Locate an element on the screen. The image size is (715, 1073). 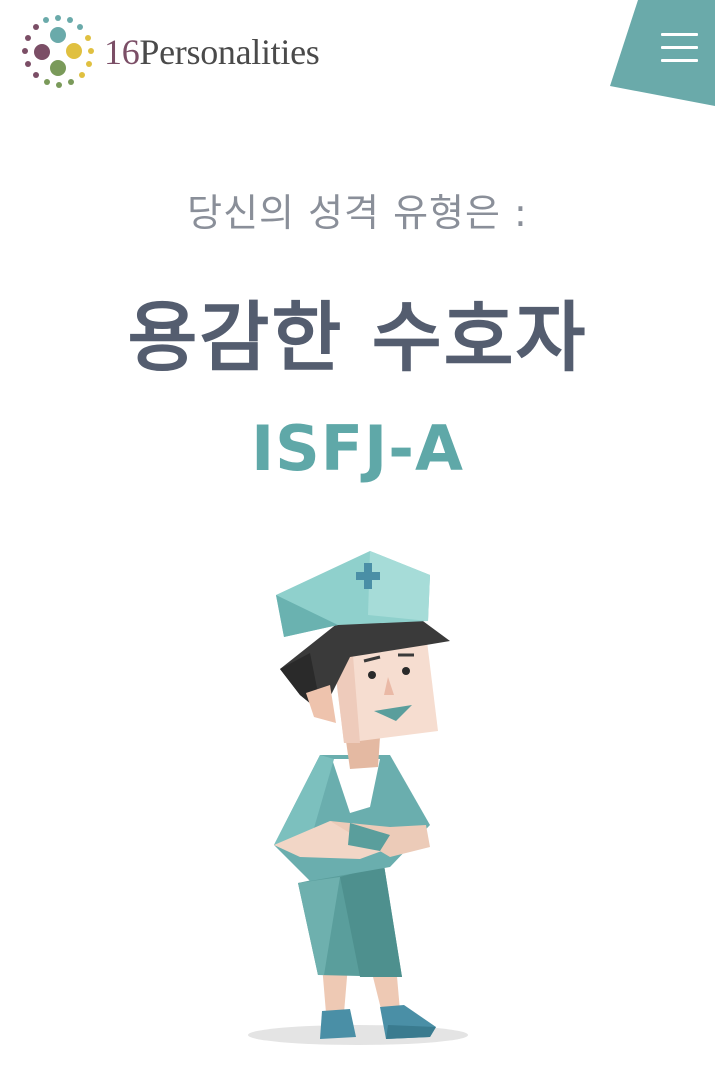
site-logo: 16Personalities is located at coordinates (170, 52).